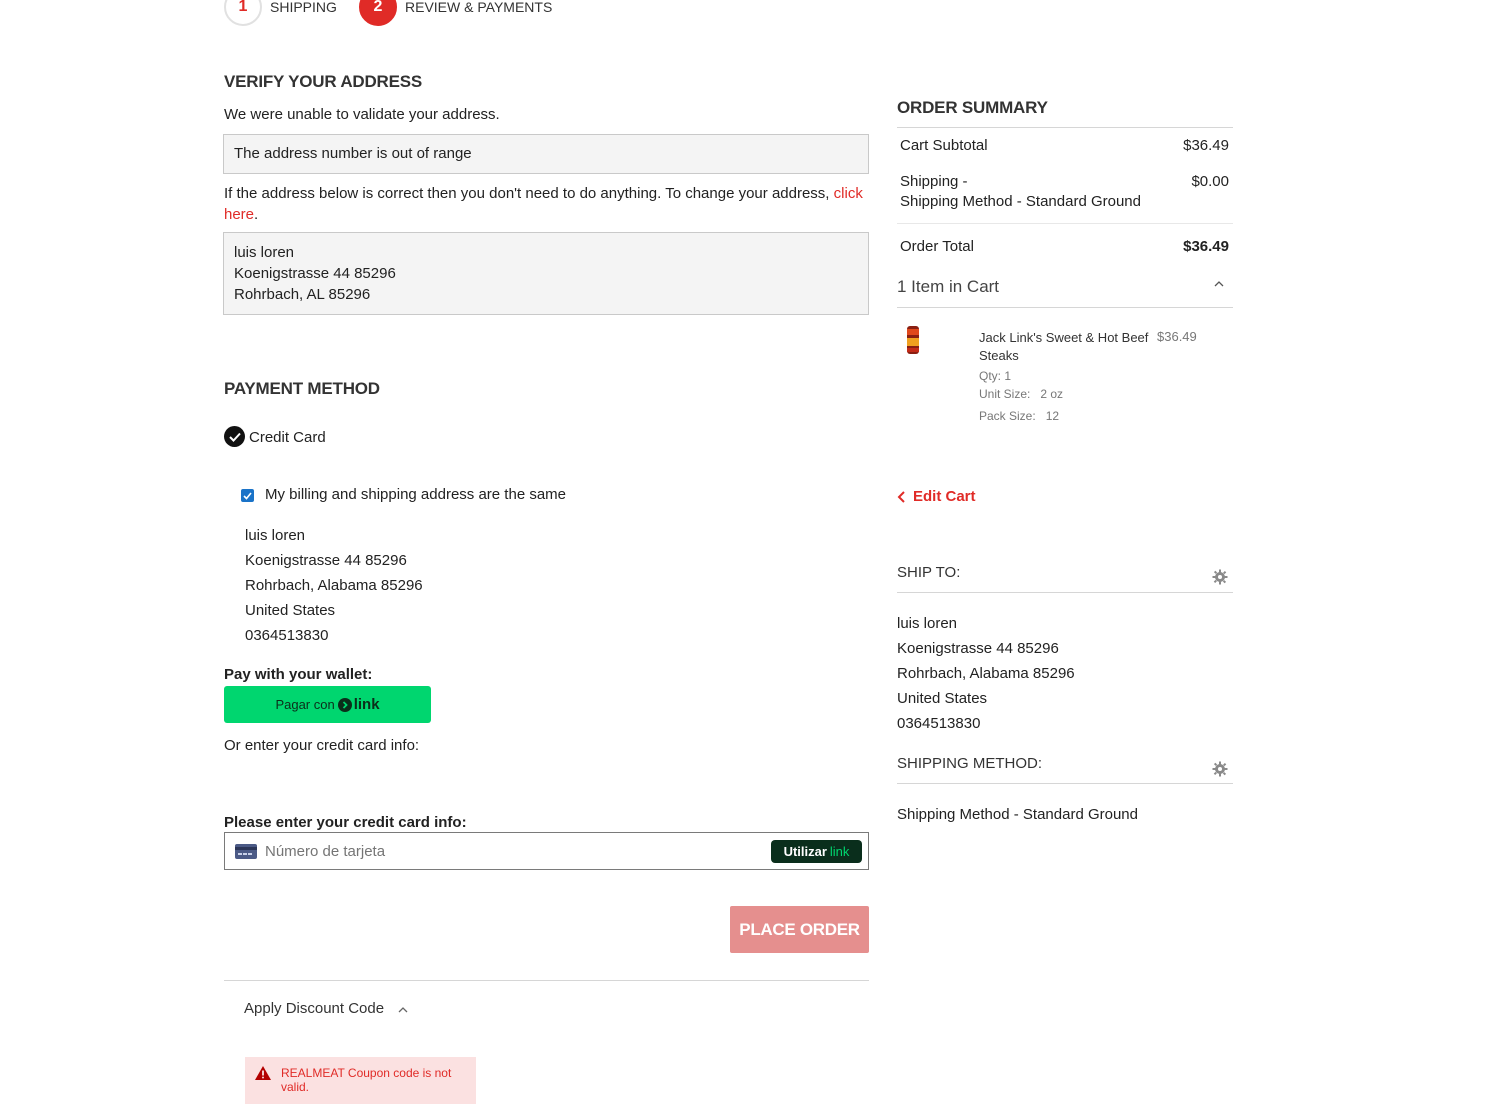 This screenshot has height=1106, width=1500. I want to click on warning-icon, so click(263, 1073).